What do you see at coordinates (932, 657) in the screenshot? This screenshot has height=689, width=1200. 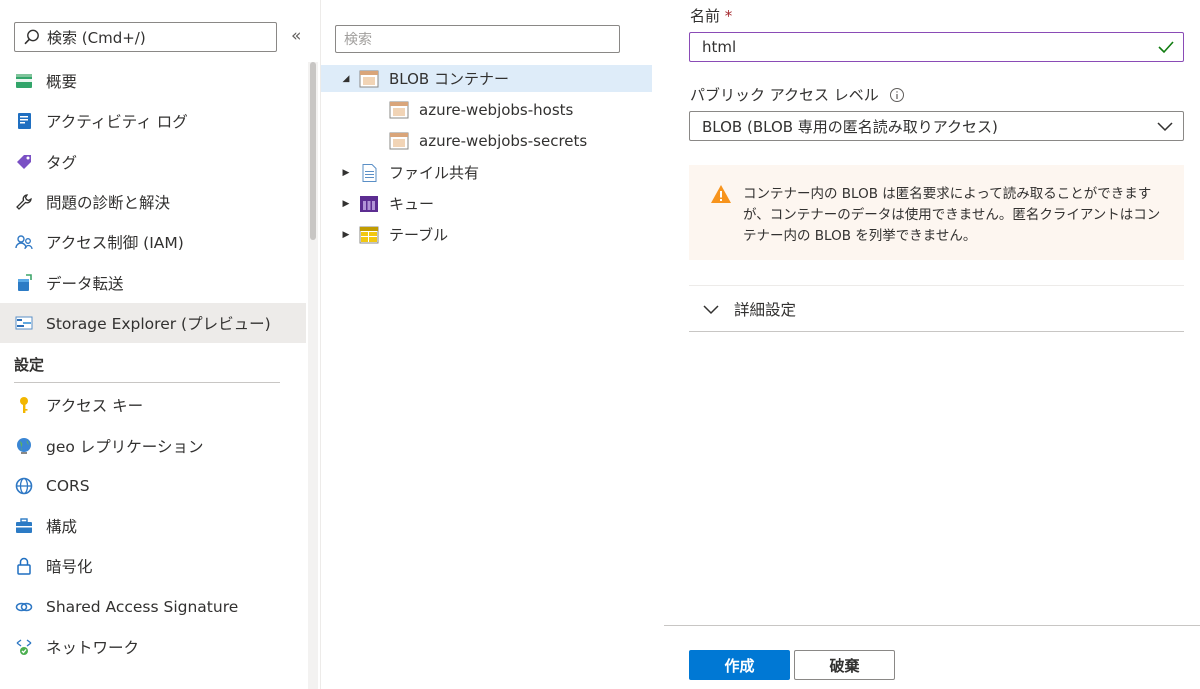 I see `panel-footer: 作成 破棄` at bounding box center [932, 657].